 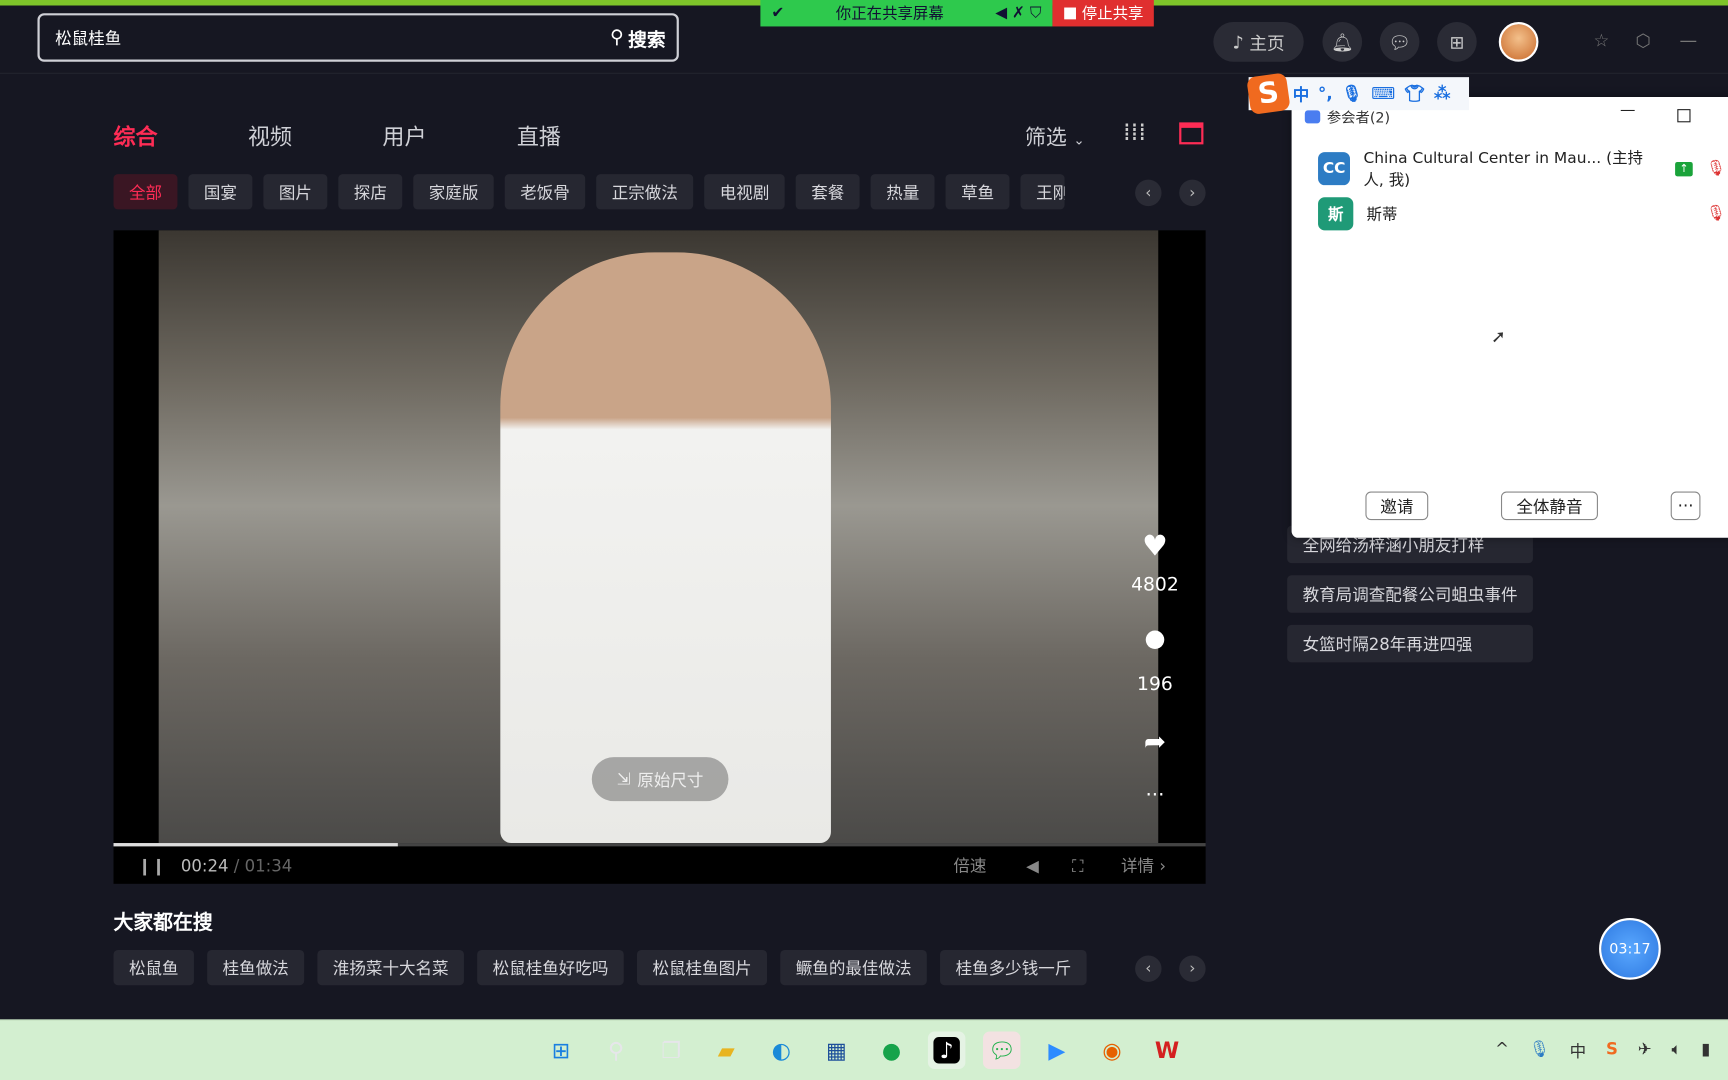 I want to click on pause-icon: ❙❙, so click(x=152, y=866).